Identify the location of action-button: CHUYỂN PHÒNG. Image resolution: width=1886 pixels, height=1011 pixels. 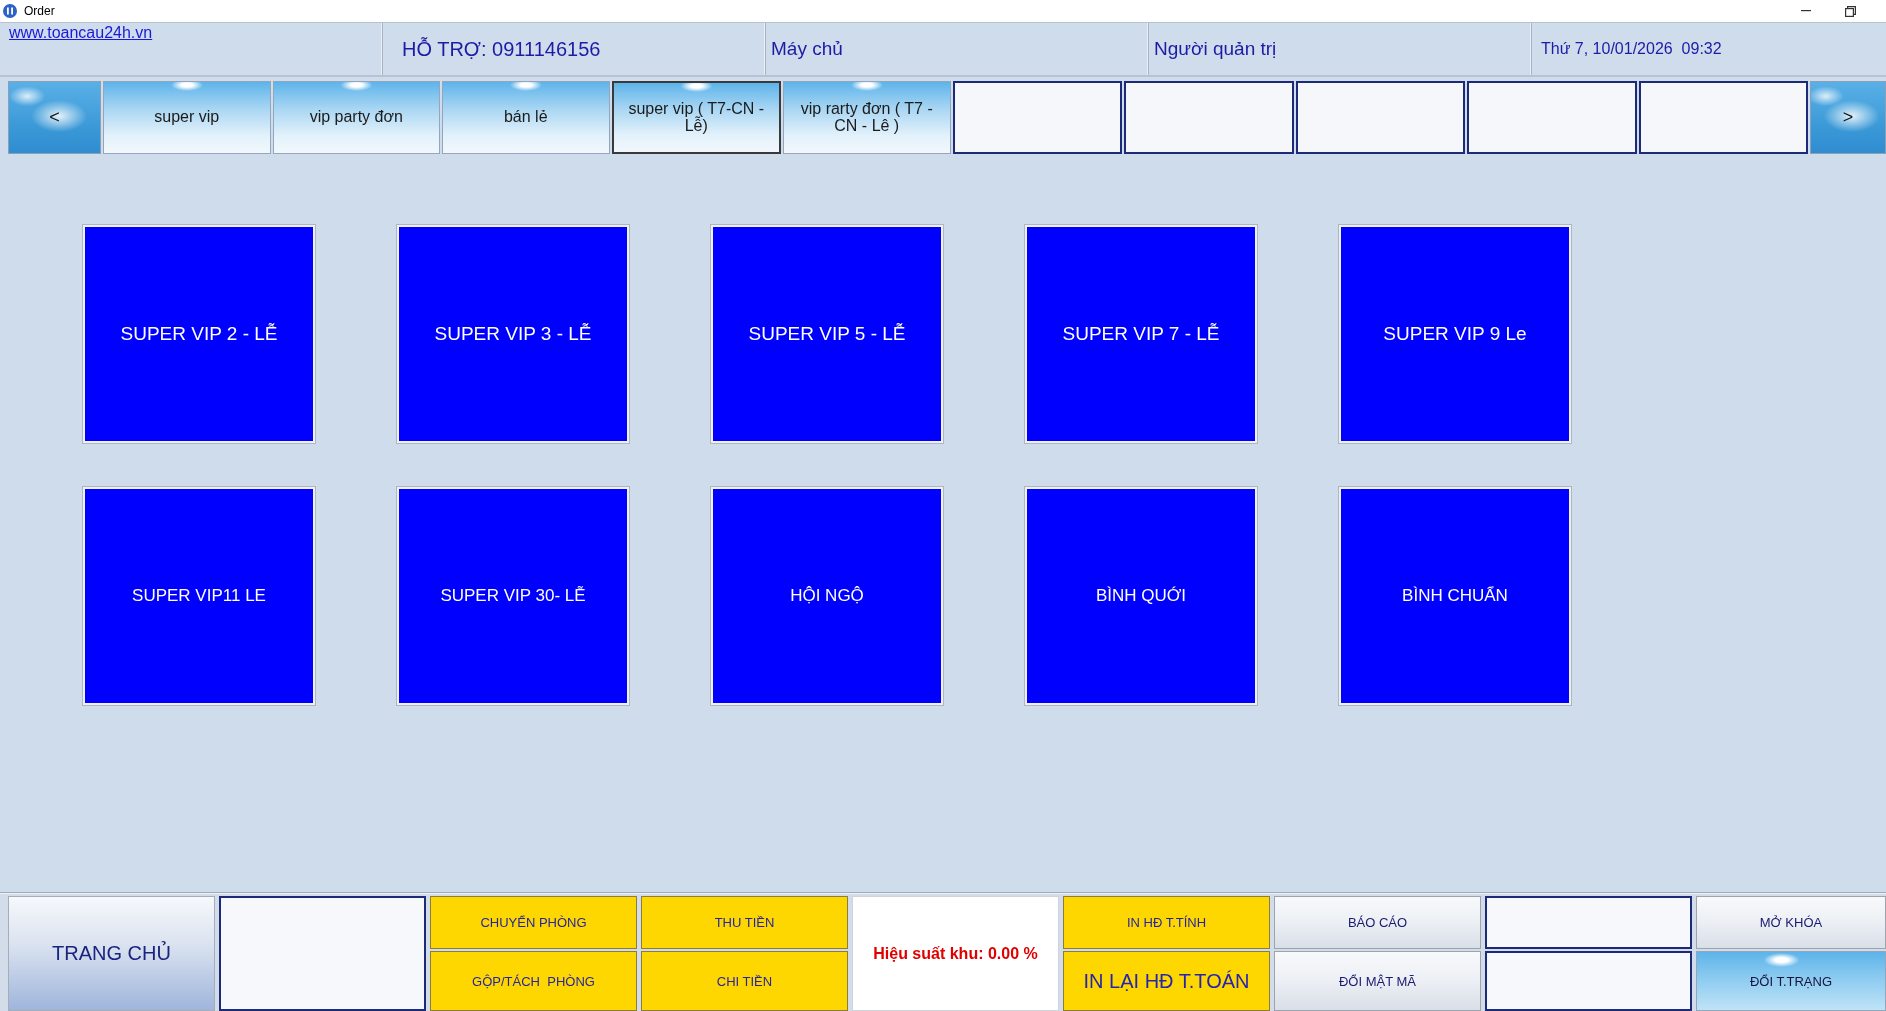
(533, 922).